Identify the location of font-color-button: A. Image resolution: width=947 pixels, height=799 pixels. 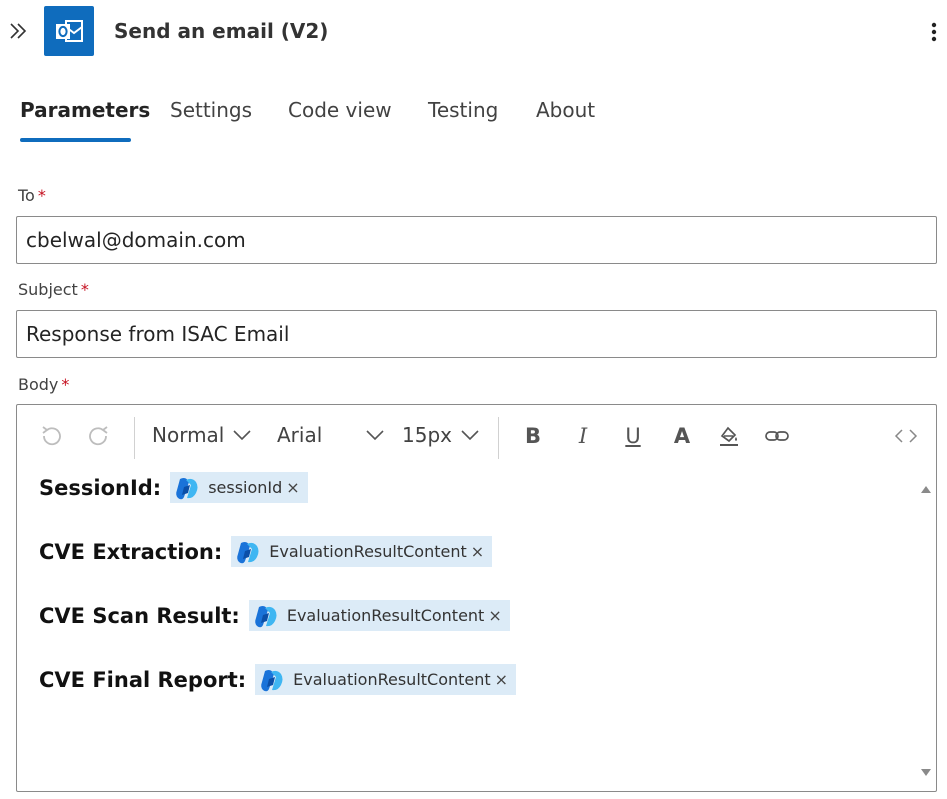
(682, 436).